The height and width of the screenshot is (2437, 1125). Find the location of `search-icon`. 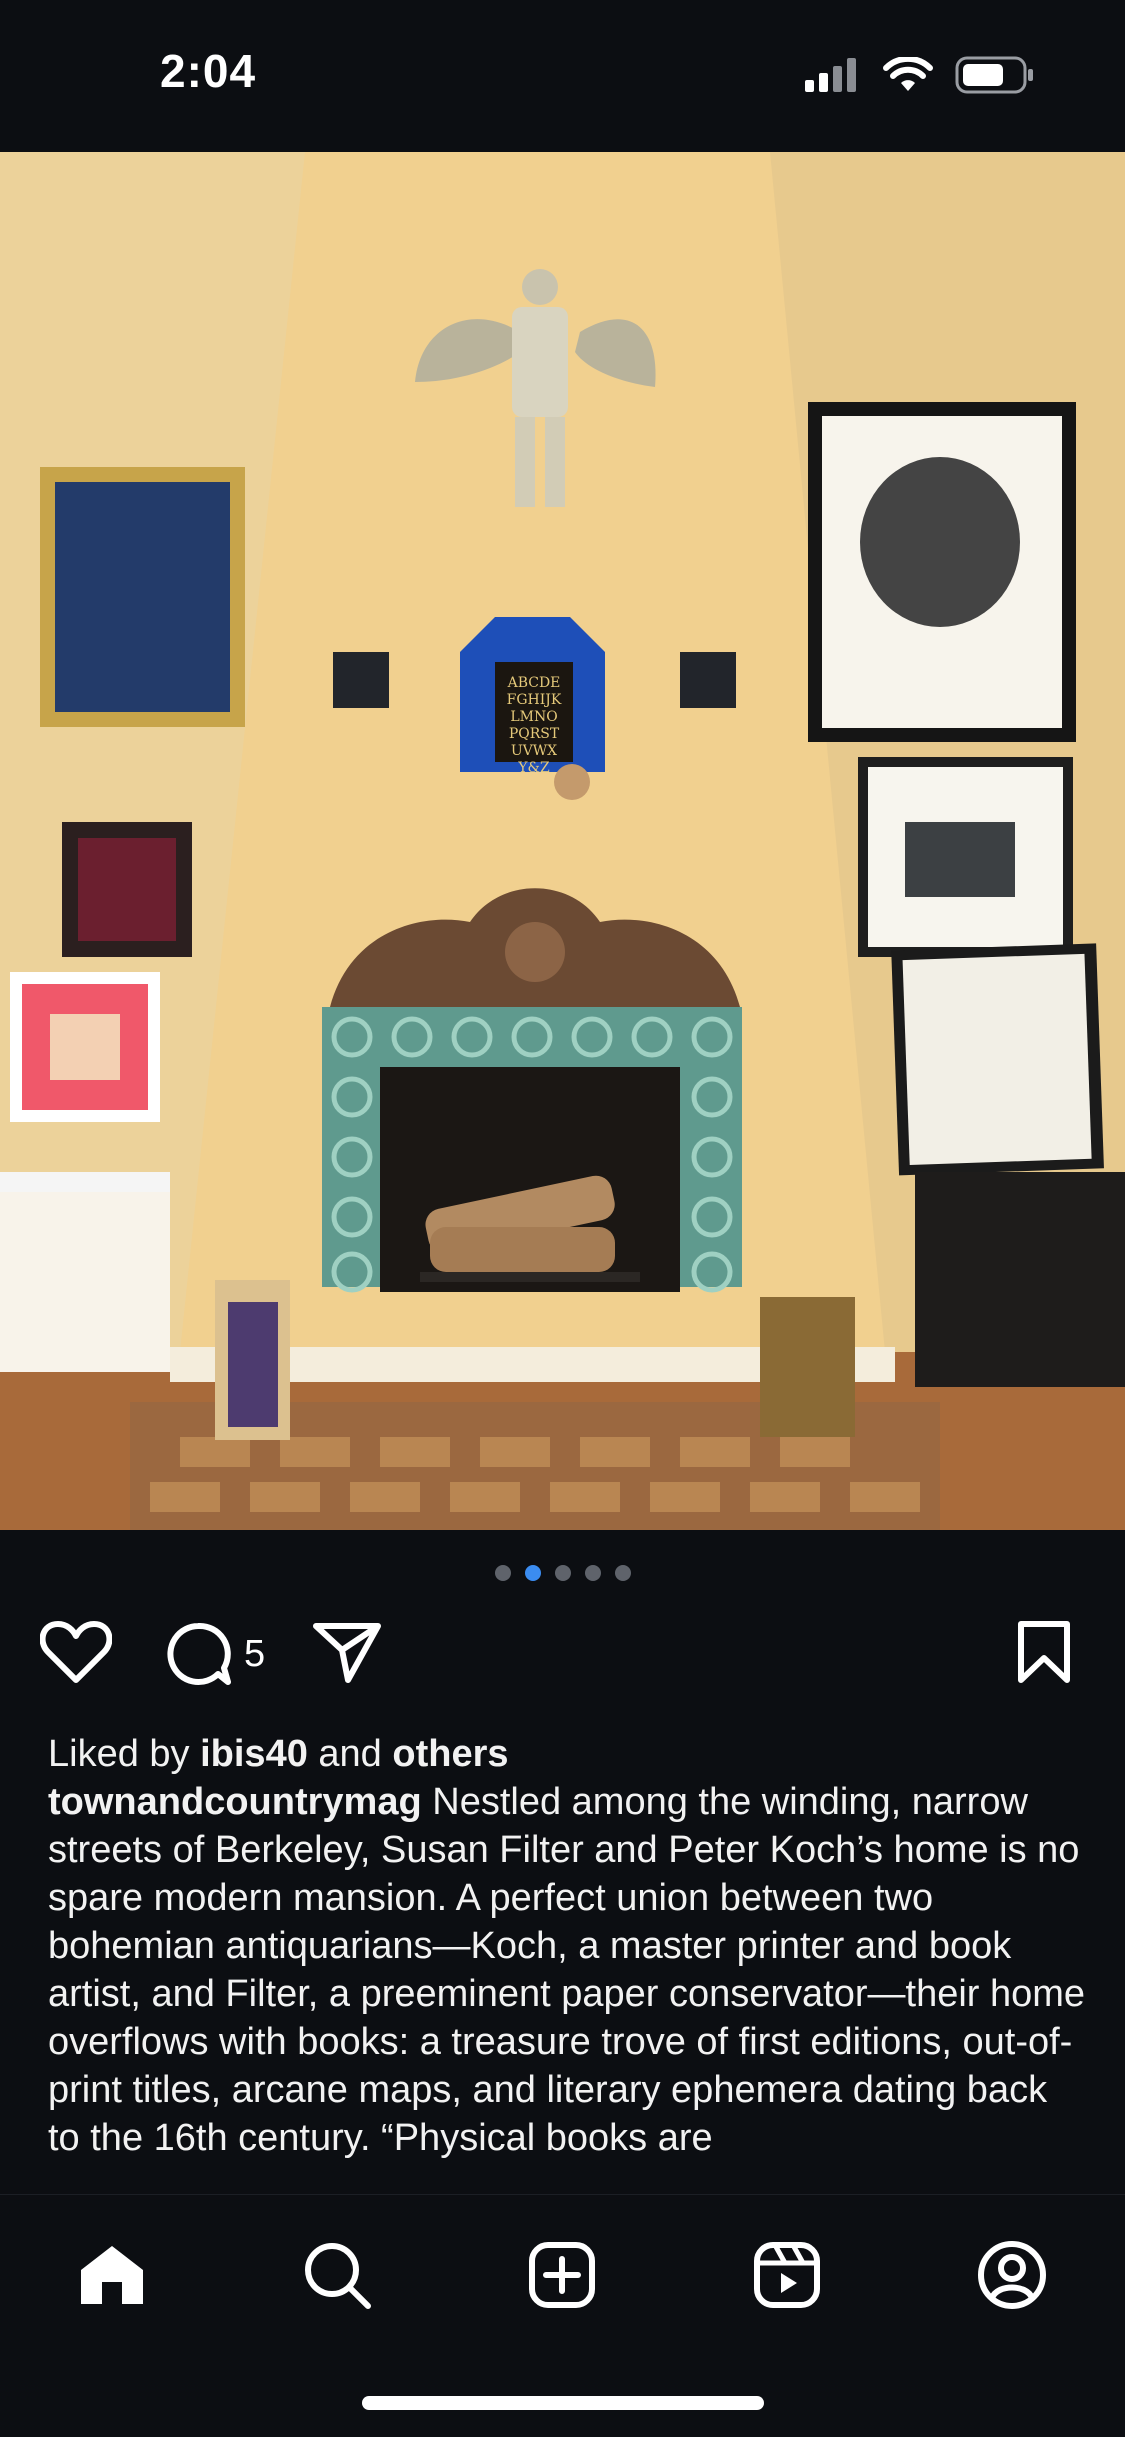

search-icon is located at coordinates (338, 2276).